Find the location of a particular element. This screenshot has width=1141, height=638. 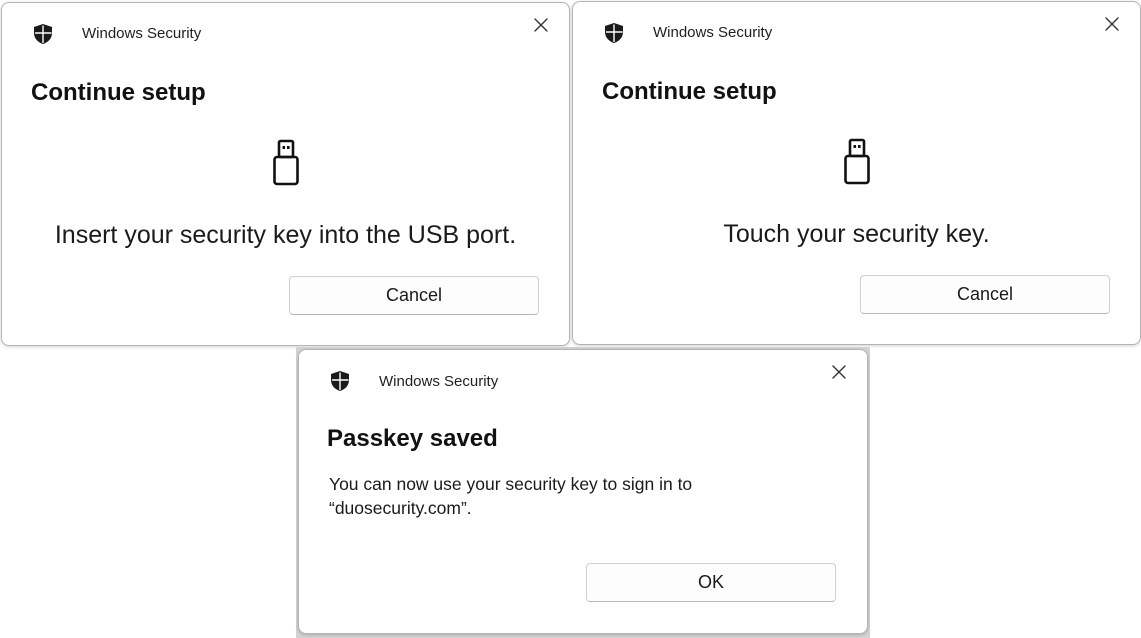

instruction-text: Touch your security key. is located at coordinates (856, 234).